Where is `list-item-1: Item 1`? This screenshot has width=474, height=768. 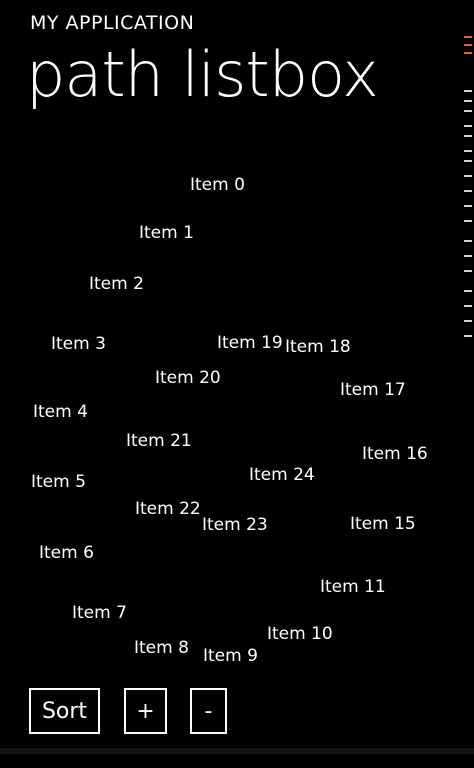 list-item-1: Item 1 is located at coordinates (166, 233).